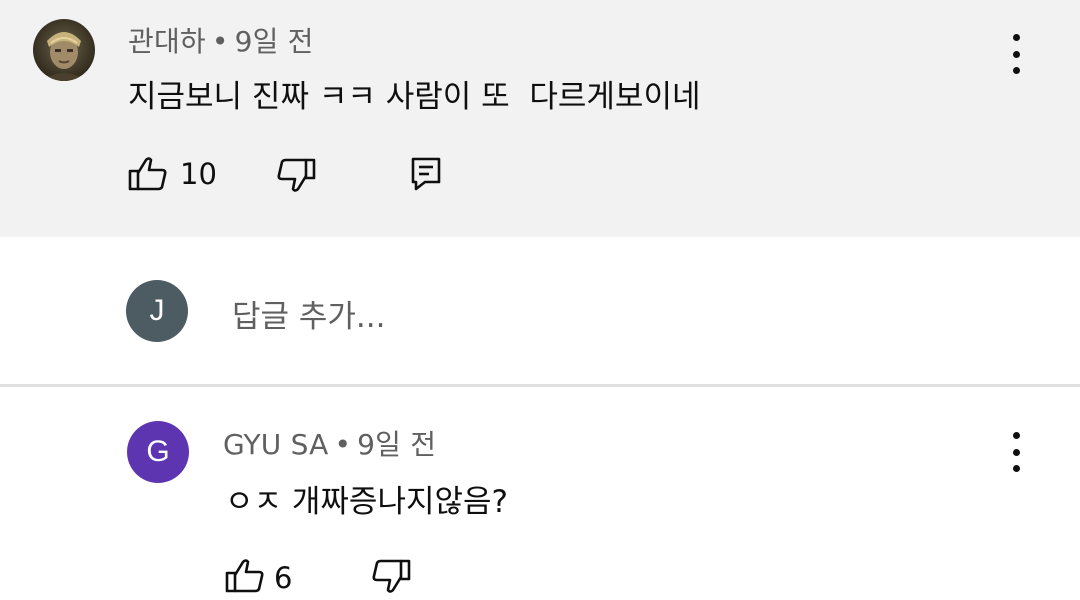 This screenshot has width=1080, height=600. I want to click on reply-dislike-button, so click(391, 578).